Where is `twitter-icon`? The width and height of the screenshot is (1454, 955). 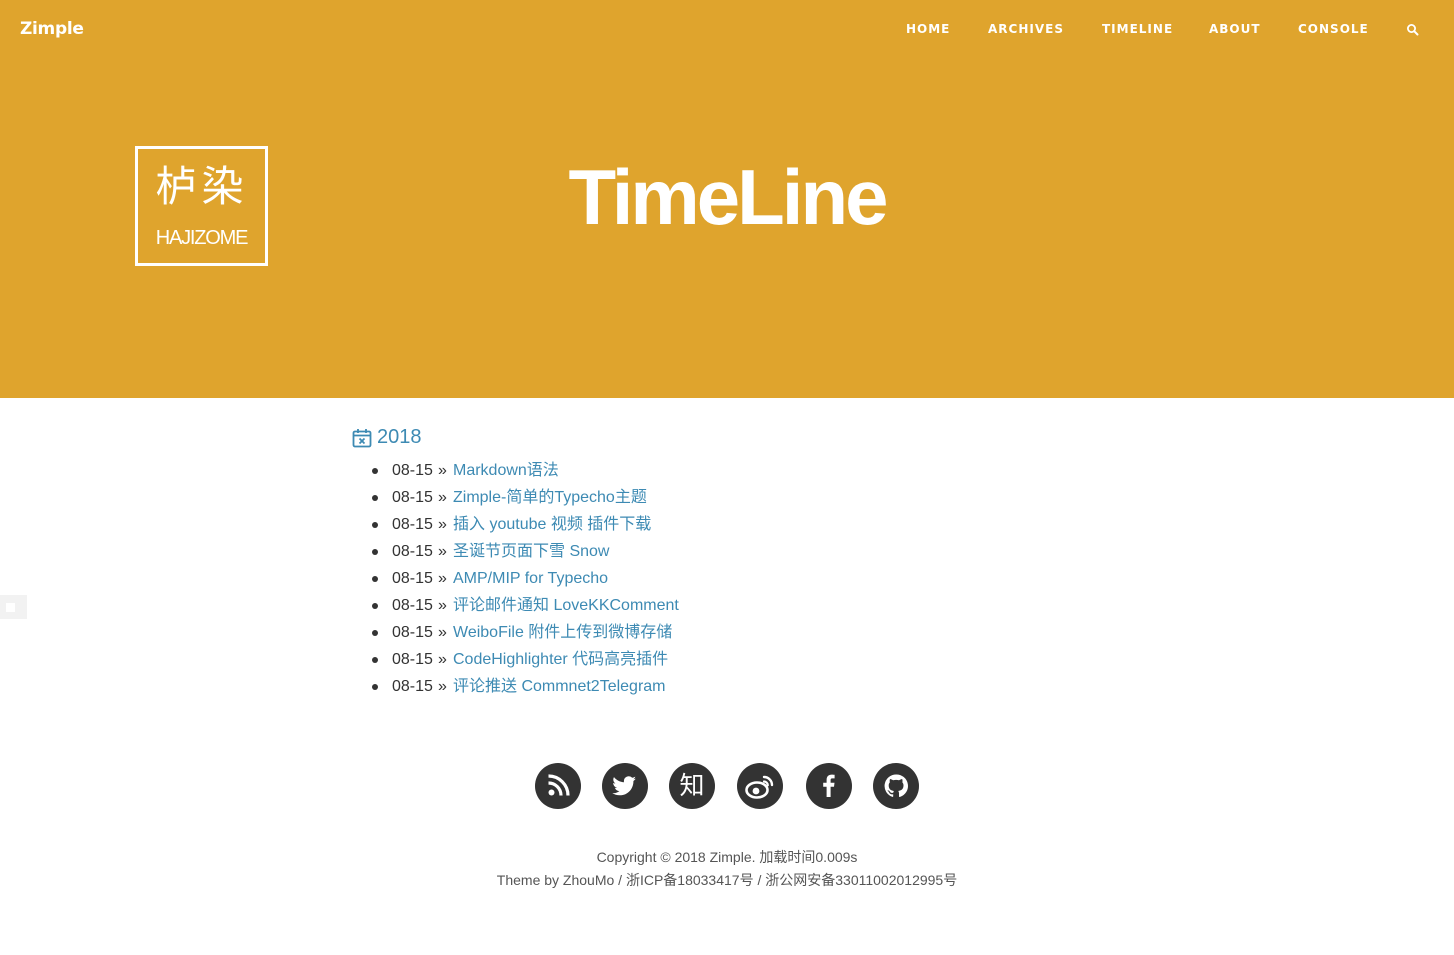 twitter-icon is located at coordinates (625, 786).